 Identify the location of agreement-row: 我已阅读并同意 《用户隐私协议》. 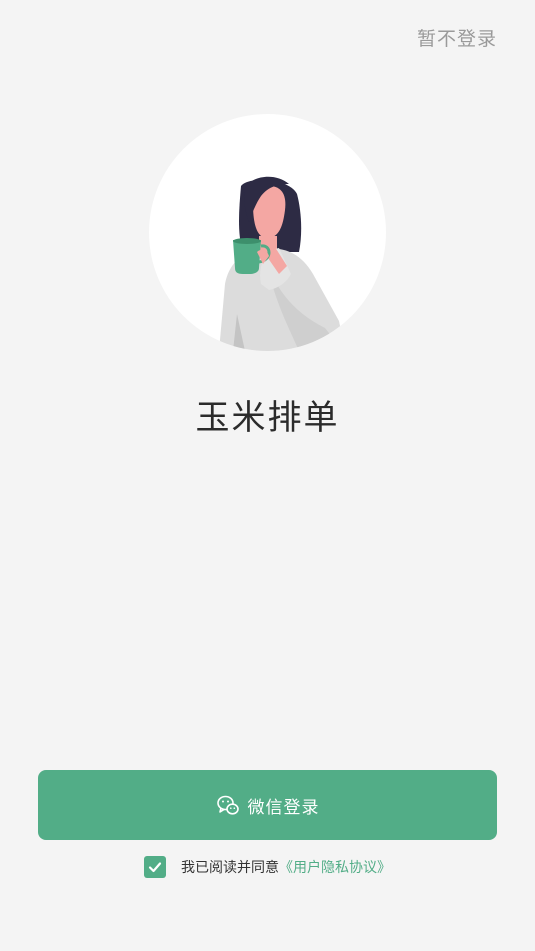
(267, 867).